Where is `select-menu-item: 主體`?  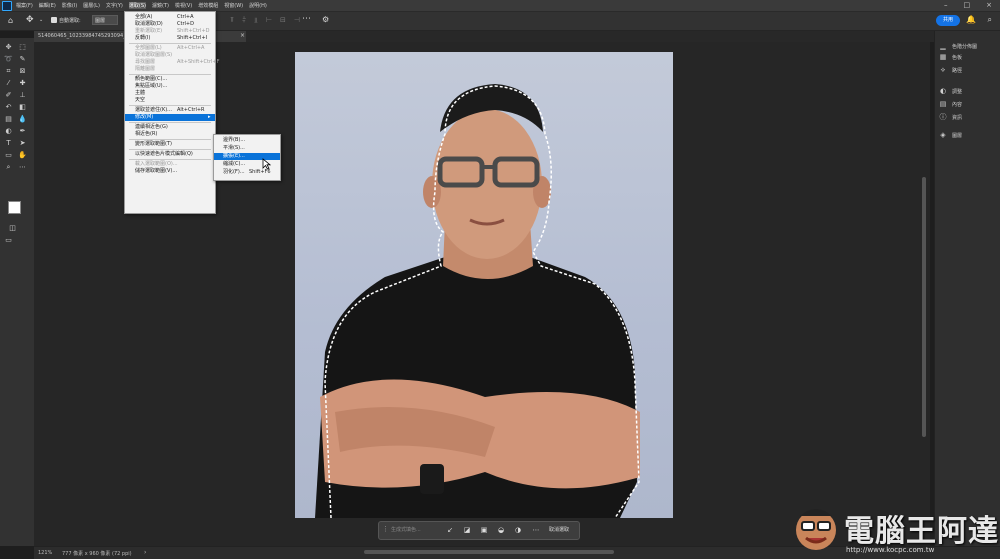 select-menu-item: 主體 is located at coordinates (170, 93).